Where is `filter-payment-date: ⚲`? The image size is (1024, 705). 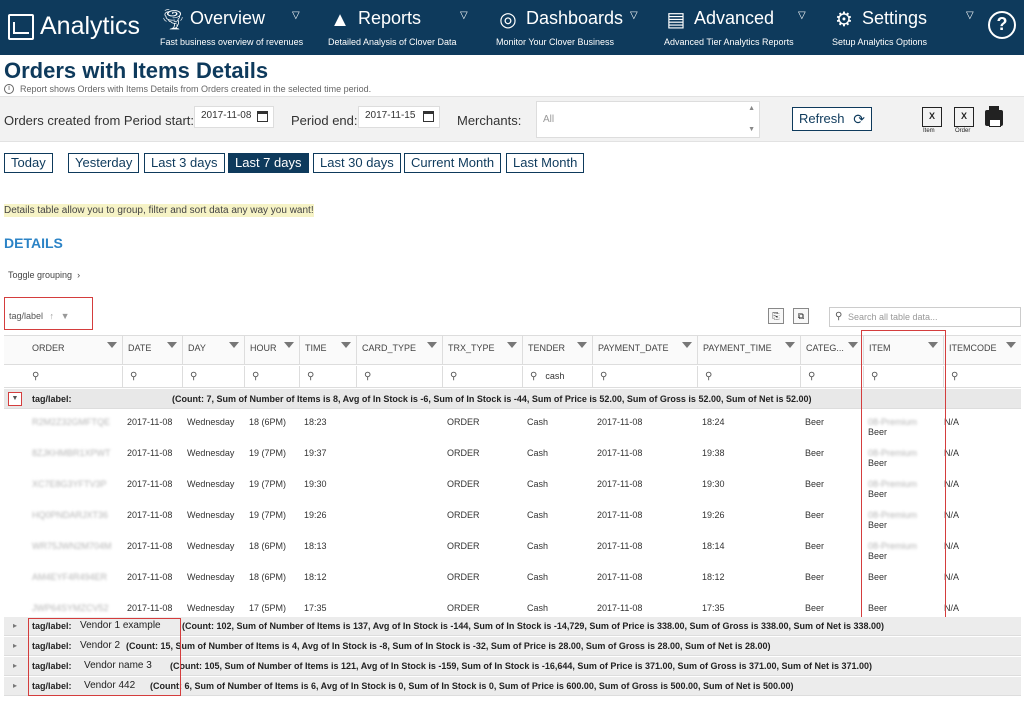
filter-payment-date: ⚲ is located at coordinates (644, 376).